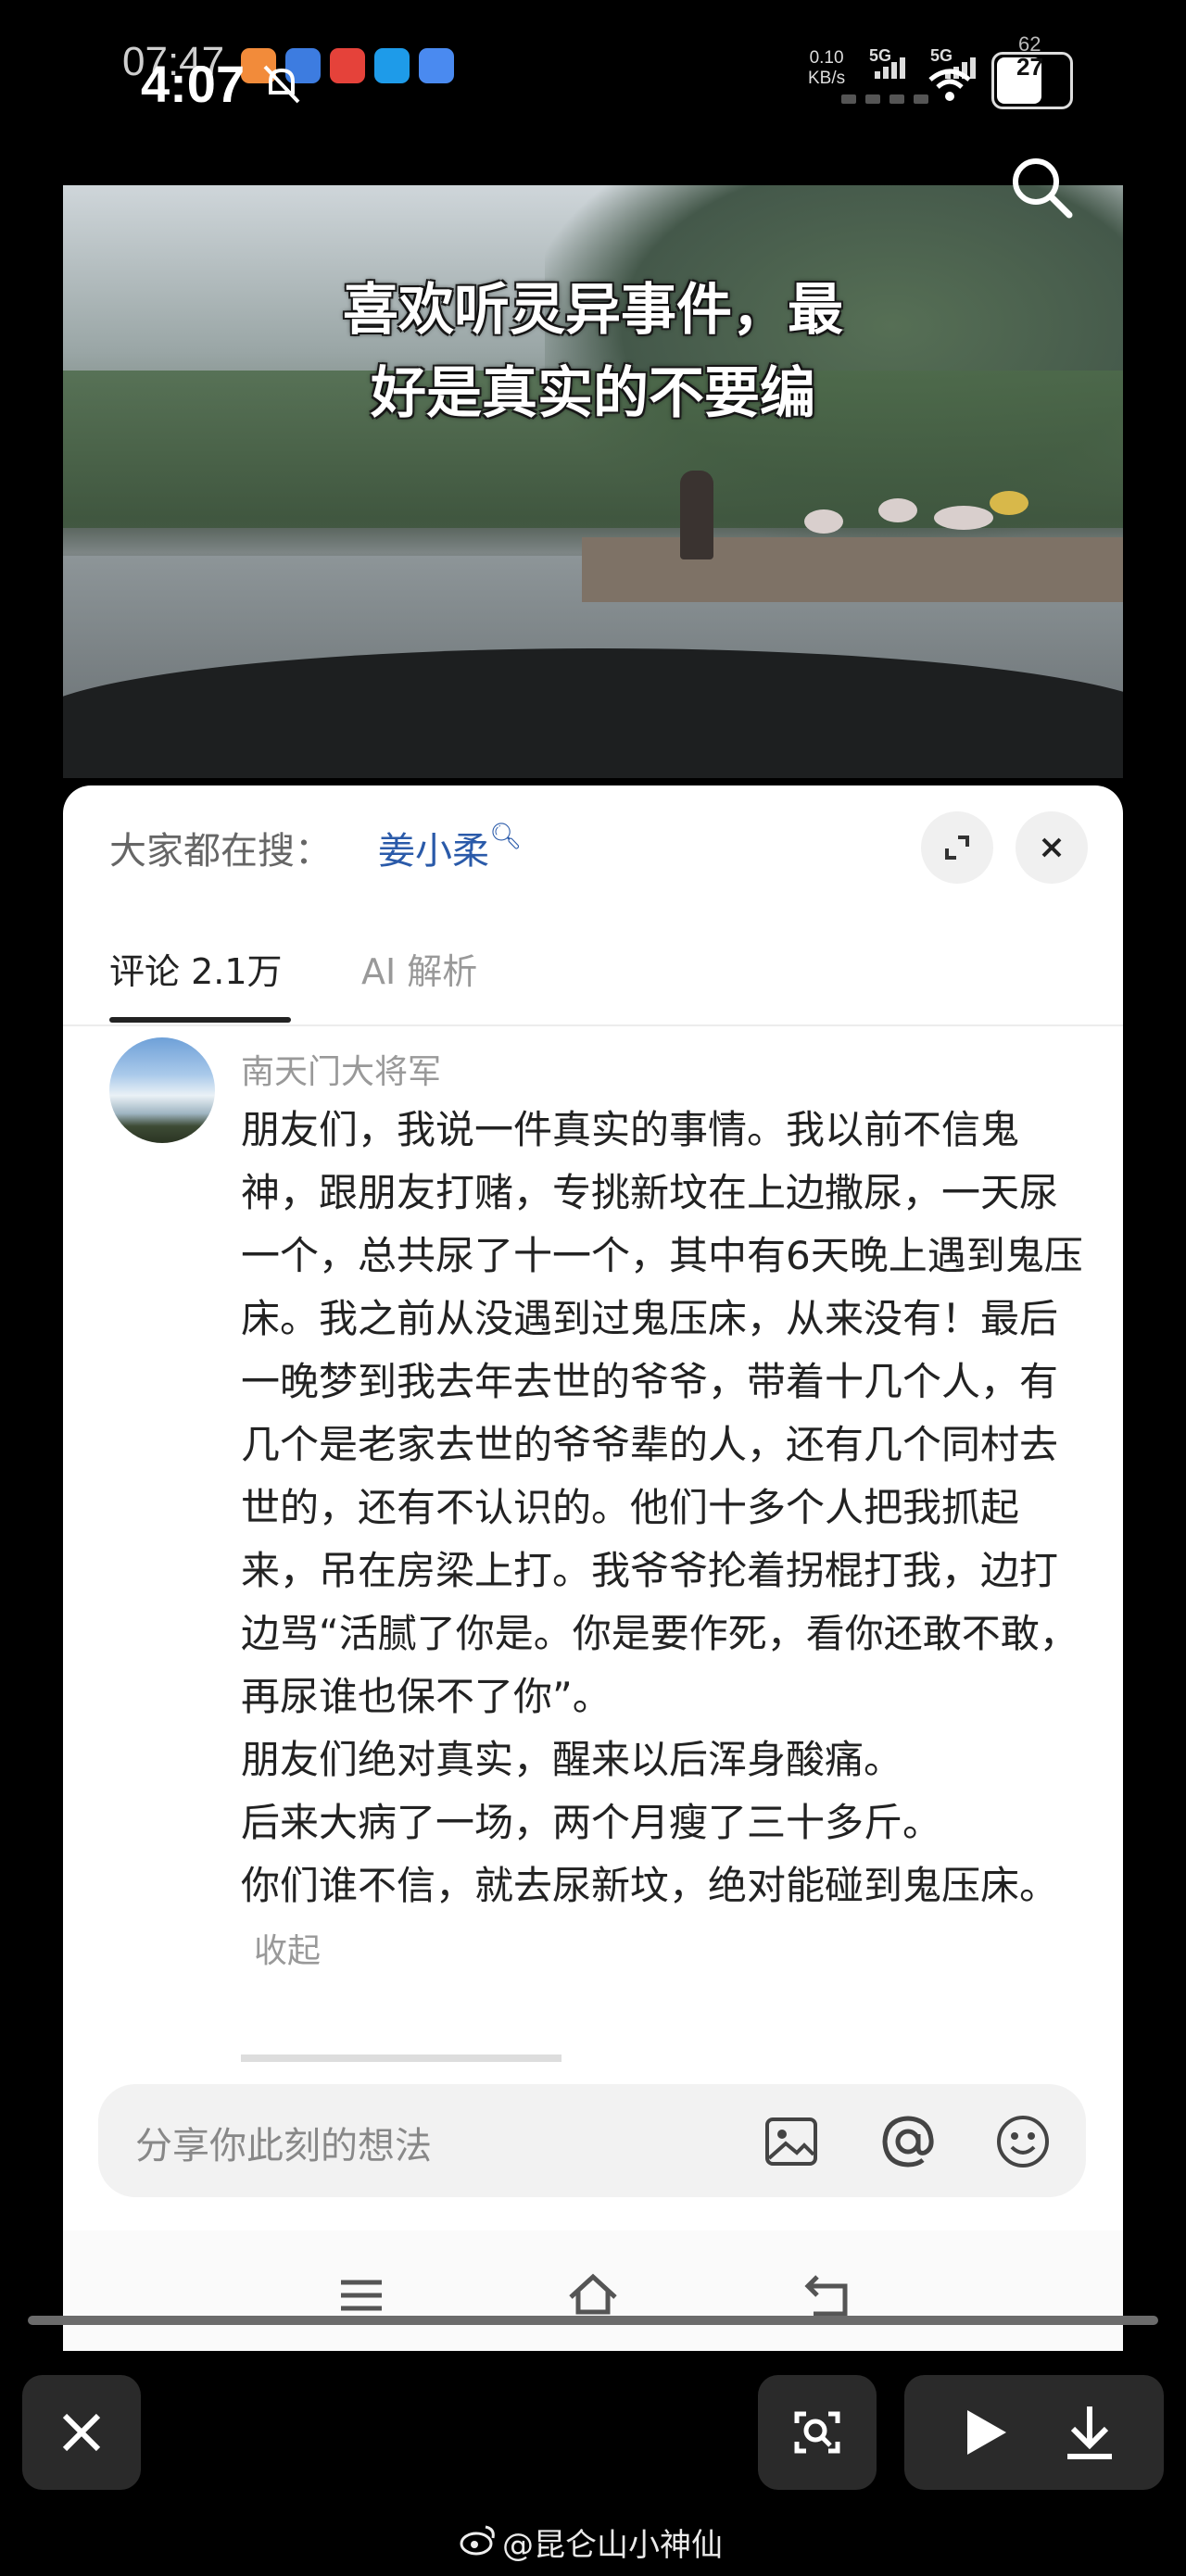 The width and height of the screenshot is (1186, 2576). Describe the element at coordinates (196, 968) in the screenshot. I see `tab-comments: 评论 2.1万` at that location.